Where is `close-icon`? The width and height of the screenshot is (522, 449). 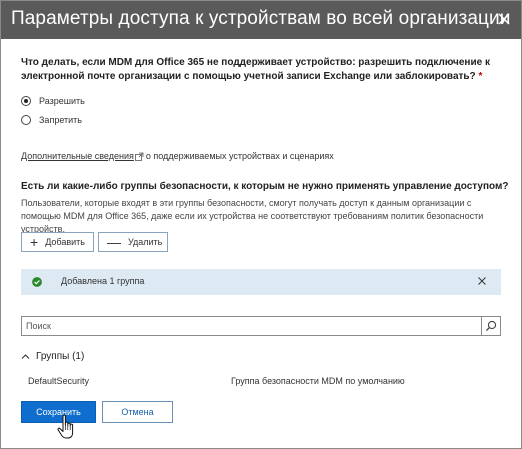
close-icon is located at coordinates (504, 19).